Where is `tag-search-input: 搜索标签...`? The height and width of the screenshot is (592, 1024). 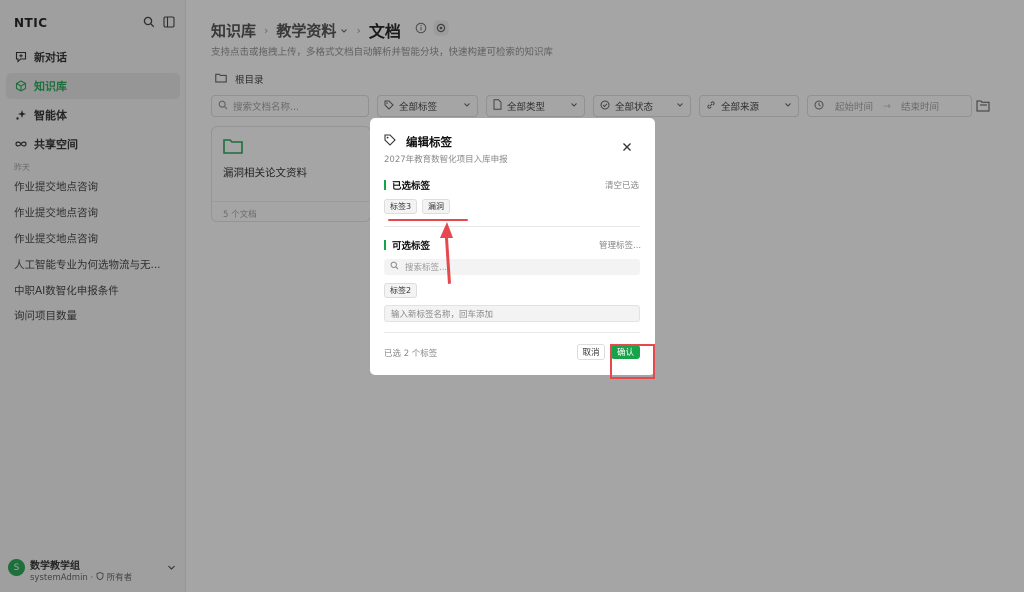 tag-search-input: 搜索标签... is located at coordinates (512, 267).